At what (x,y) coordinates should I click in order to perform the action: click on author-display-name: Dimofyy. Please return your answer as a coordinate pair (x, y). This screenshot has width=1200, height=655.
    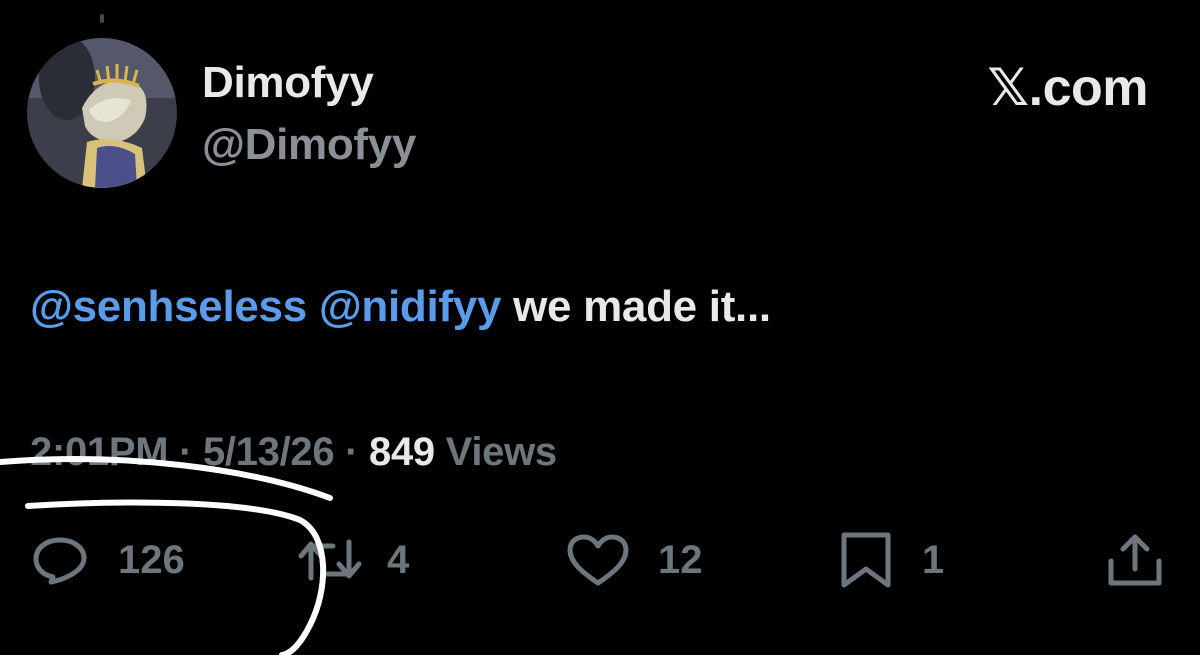
    Looking at the image, I should click on (288, 83).